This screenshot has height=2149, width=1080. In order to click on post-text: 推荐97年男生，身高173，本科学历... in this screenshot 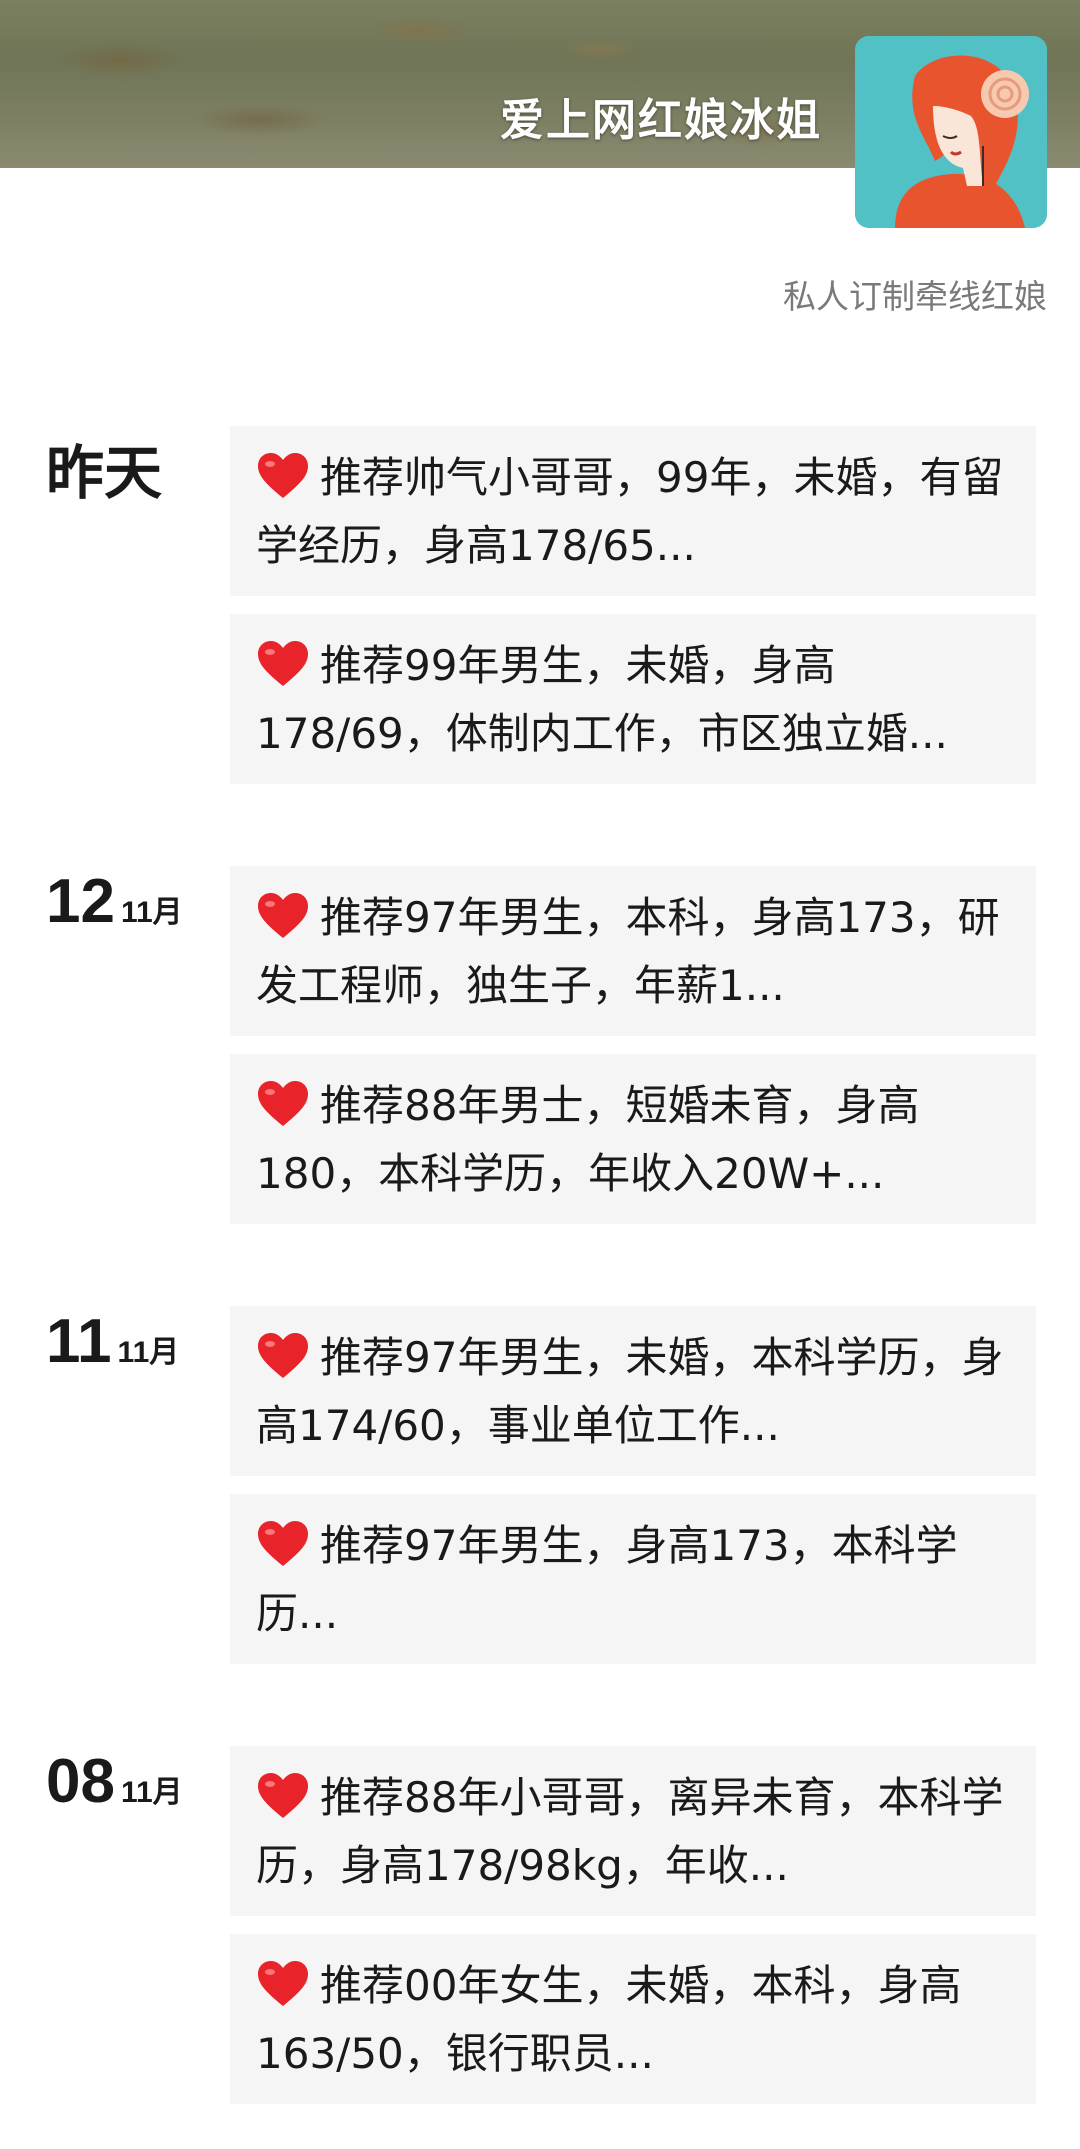, I will do `click(607, 1579)`.